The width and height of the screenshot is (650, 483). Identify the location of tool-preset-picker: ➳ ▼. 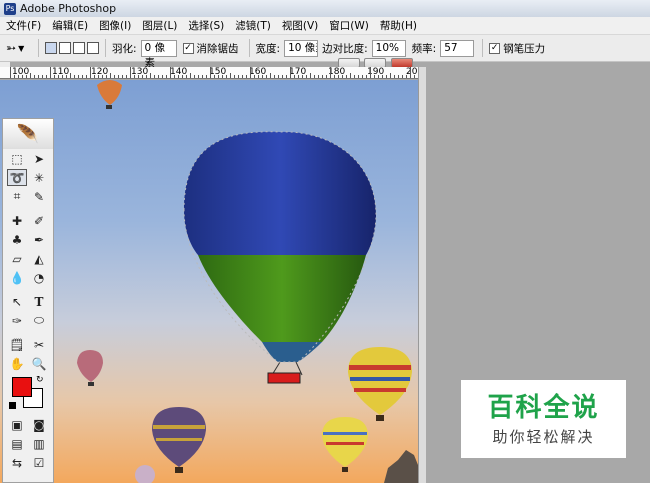
(19, 48).